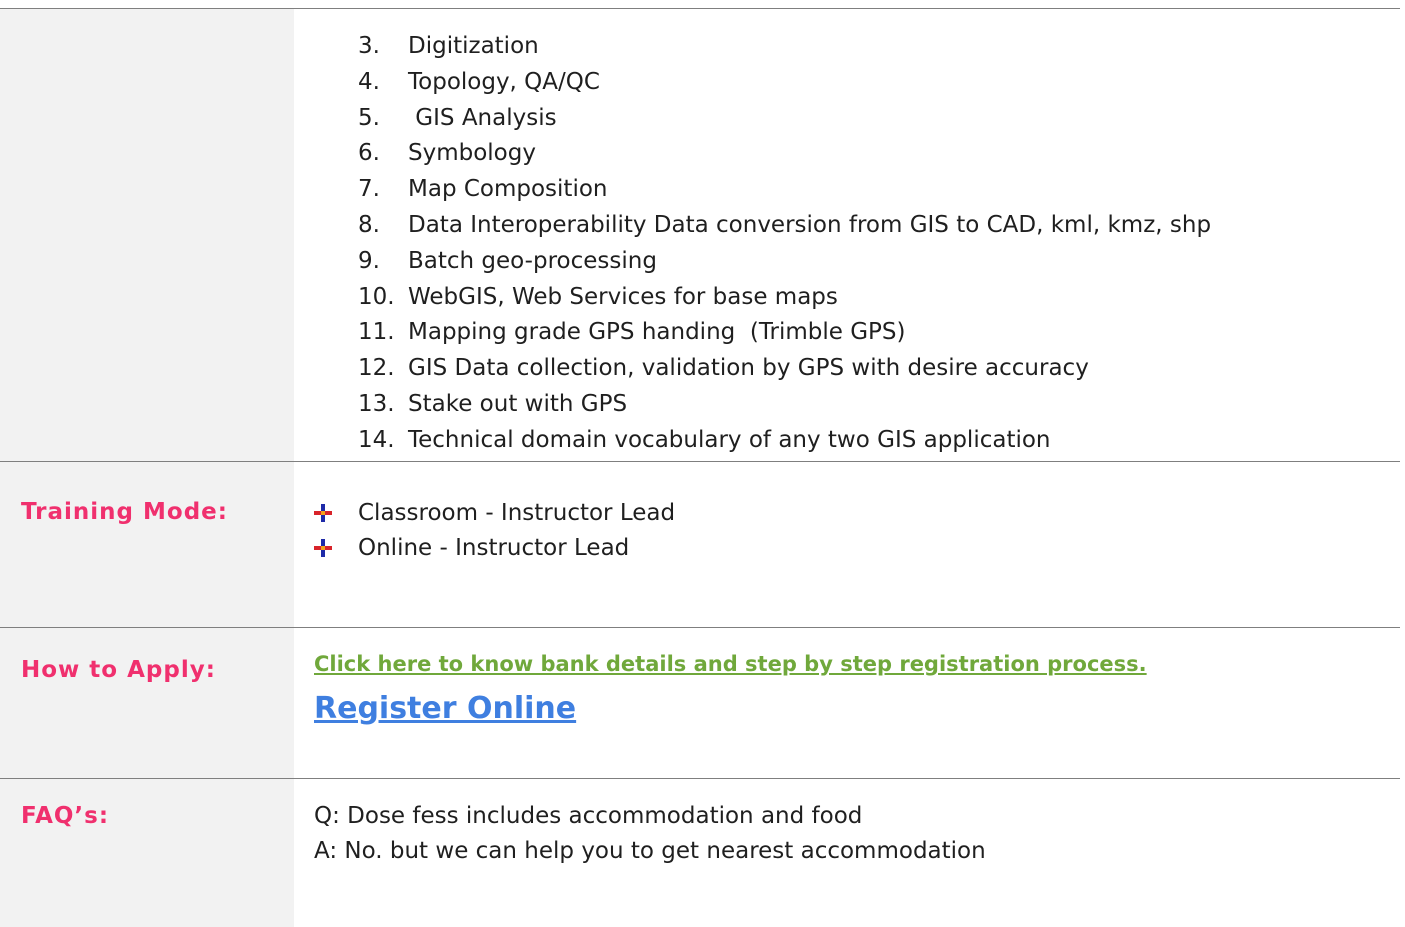  I want to click on list-item-number: 8., so click(369, 224).